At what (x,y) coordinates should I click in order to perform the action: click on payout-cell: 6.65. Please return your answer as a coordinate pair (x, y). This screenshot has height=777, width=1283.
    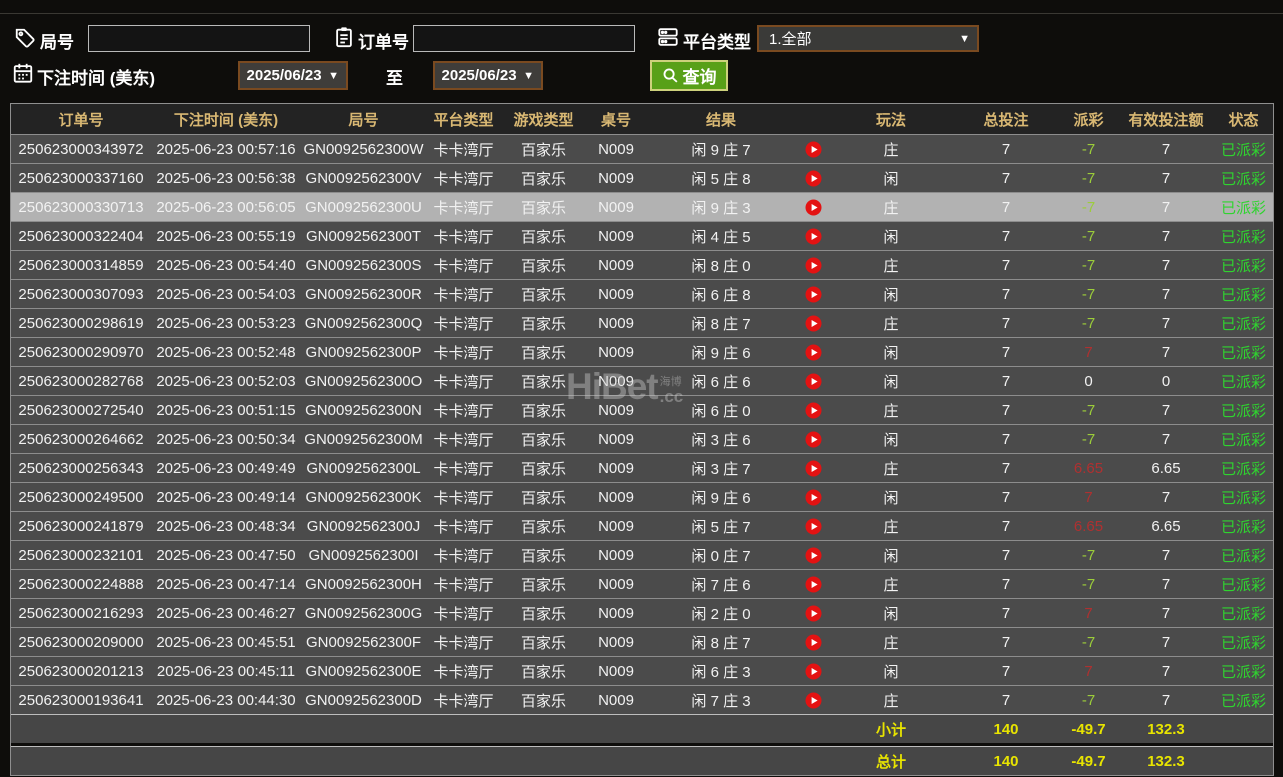
    Looking at the image, I should click on (1088, 526).